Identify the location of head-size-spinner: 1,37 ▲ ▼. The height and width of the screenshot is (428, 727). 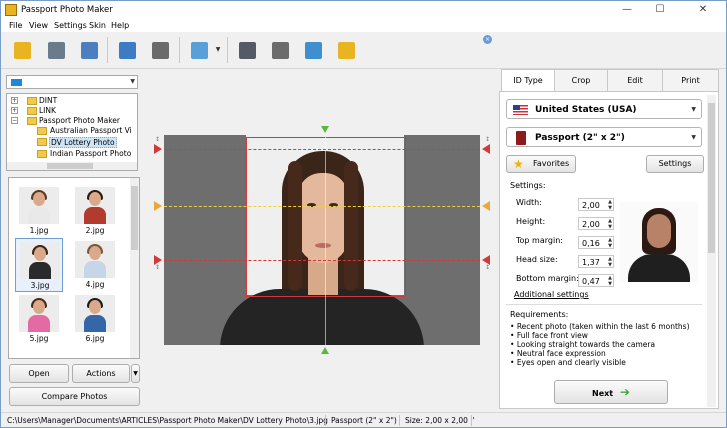
(596, 261).